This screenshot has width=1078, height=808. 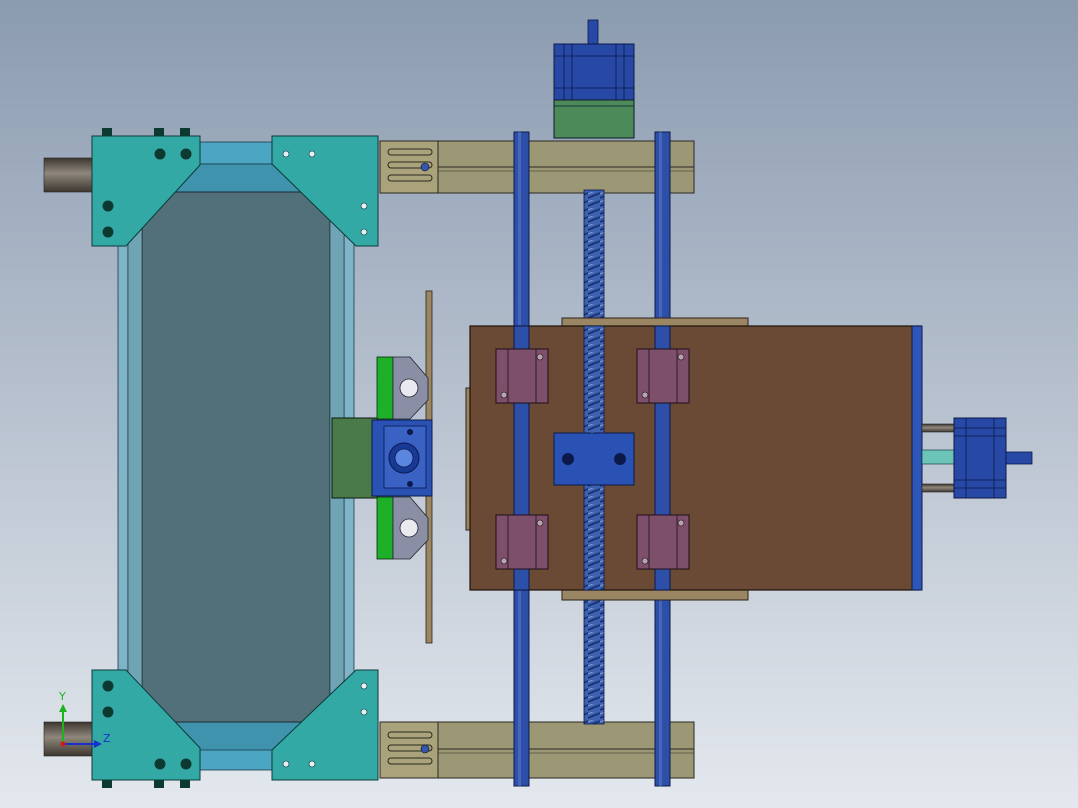 I want to click on top-motor-body, so click(x=594, y=72).